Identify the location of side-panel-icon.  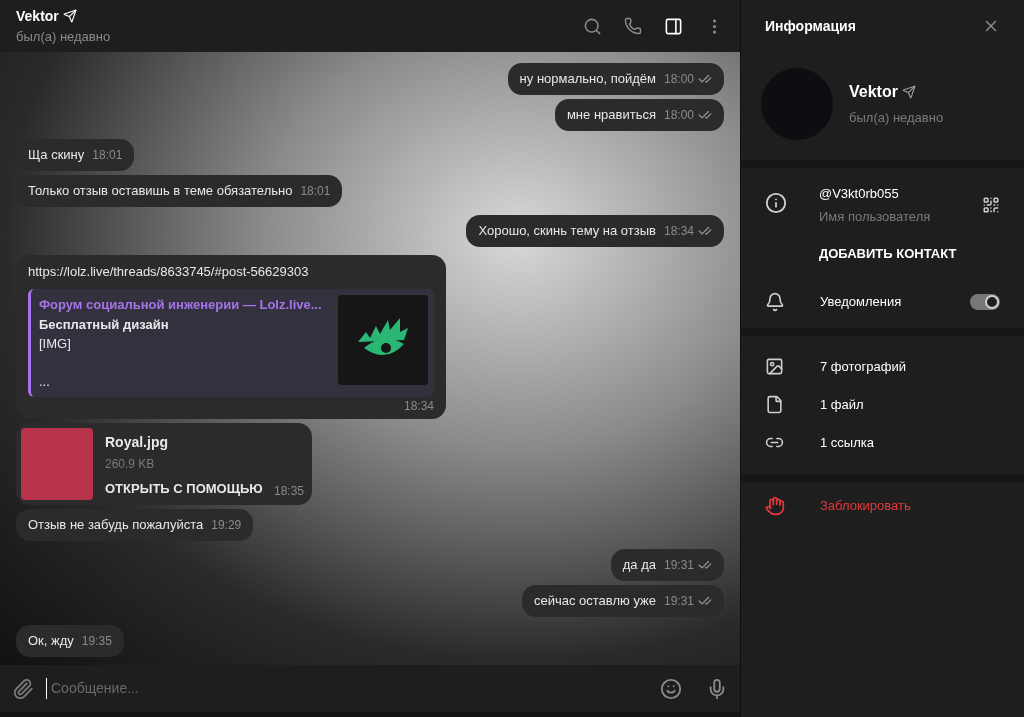
(673, 26).